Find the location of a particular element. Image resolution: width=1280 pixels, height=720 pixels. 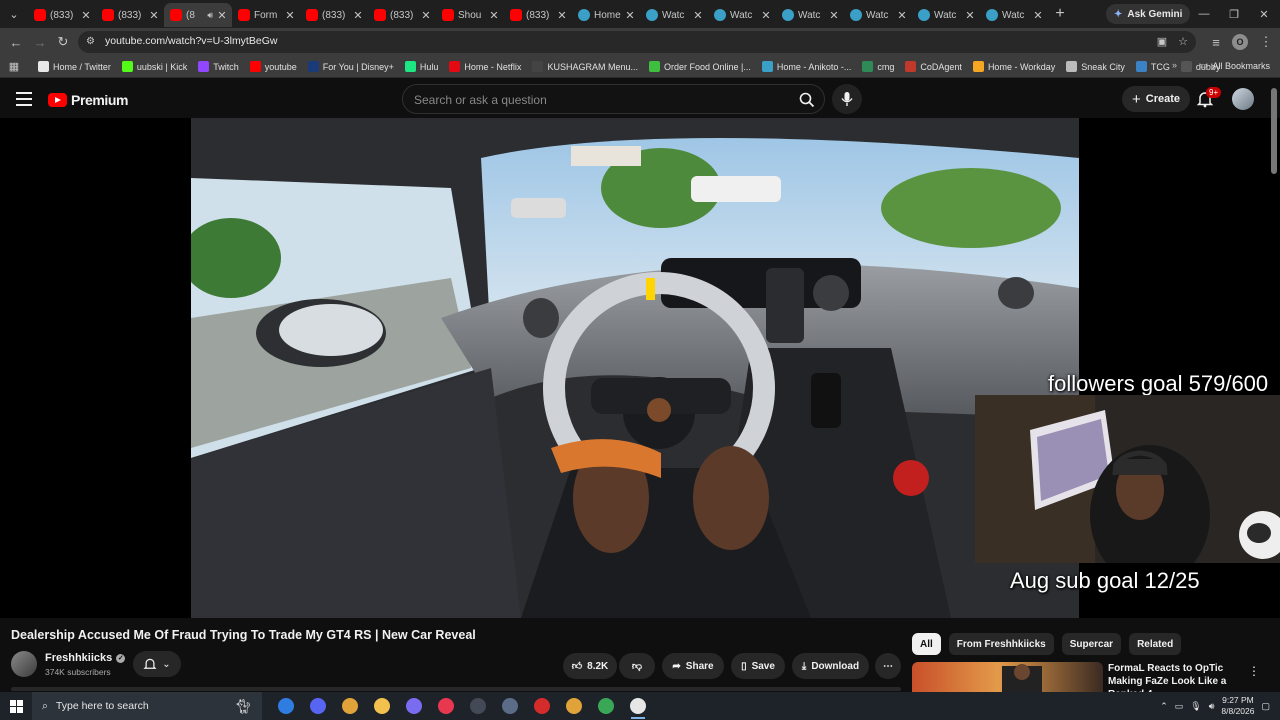

address-bar: ⚙ youtube.com/watch?v=U-3lmytBeGw ▣ ☆ is located at coordinates (637, 42).